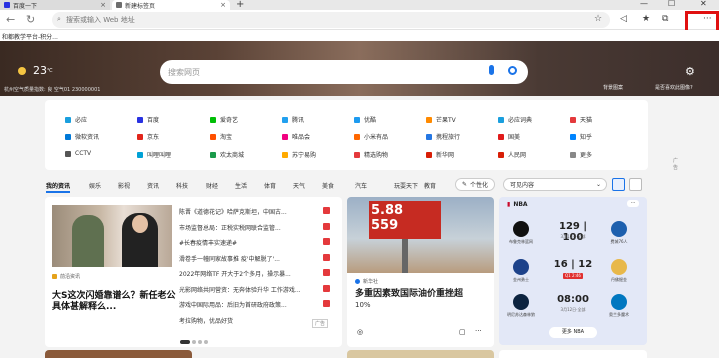  What do you see at coordinates (153, 185) in the screenshot?
I see `category-tab: 资讯` at bounding box center [153, 185].